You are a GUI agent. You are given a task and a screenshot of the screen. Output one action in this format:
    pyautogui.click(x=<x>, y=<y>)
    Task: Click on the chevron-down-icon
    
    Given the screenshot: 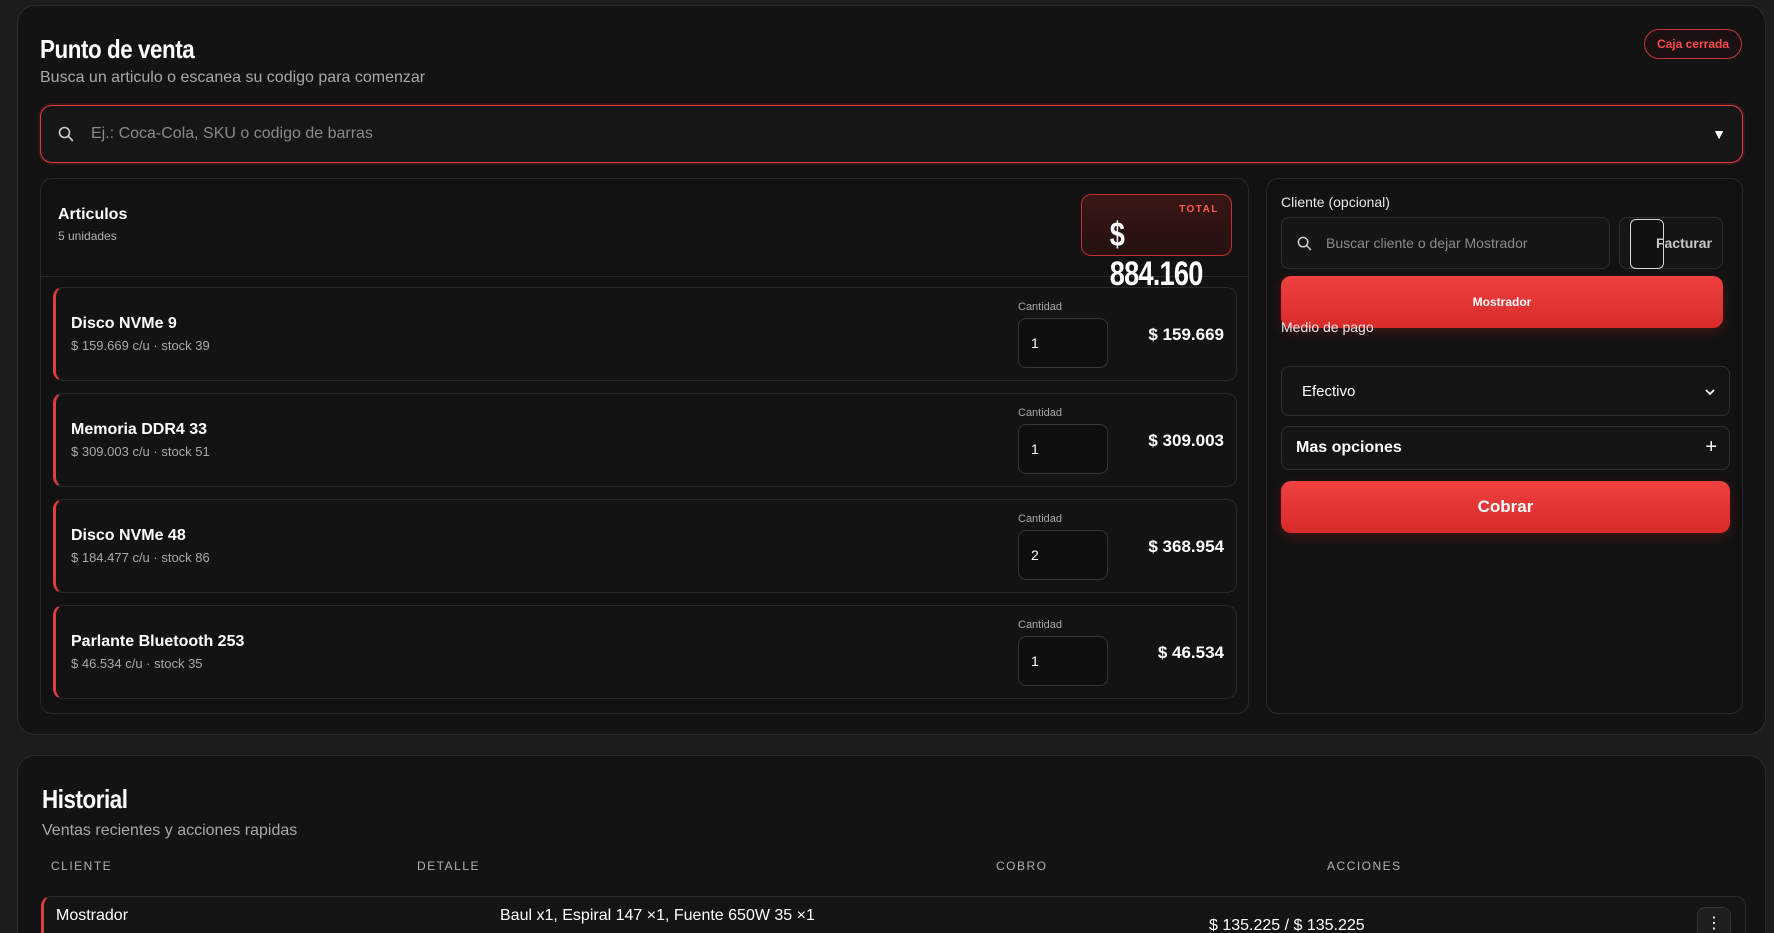 What is the action you would take?
    pyautogui.click(x=1710, y=392)
    